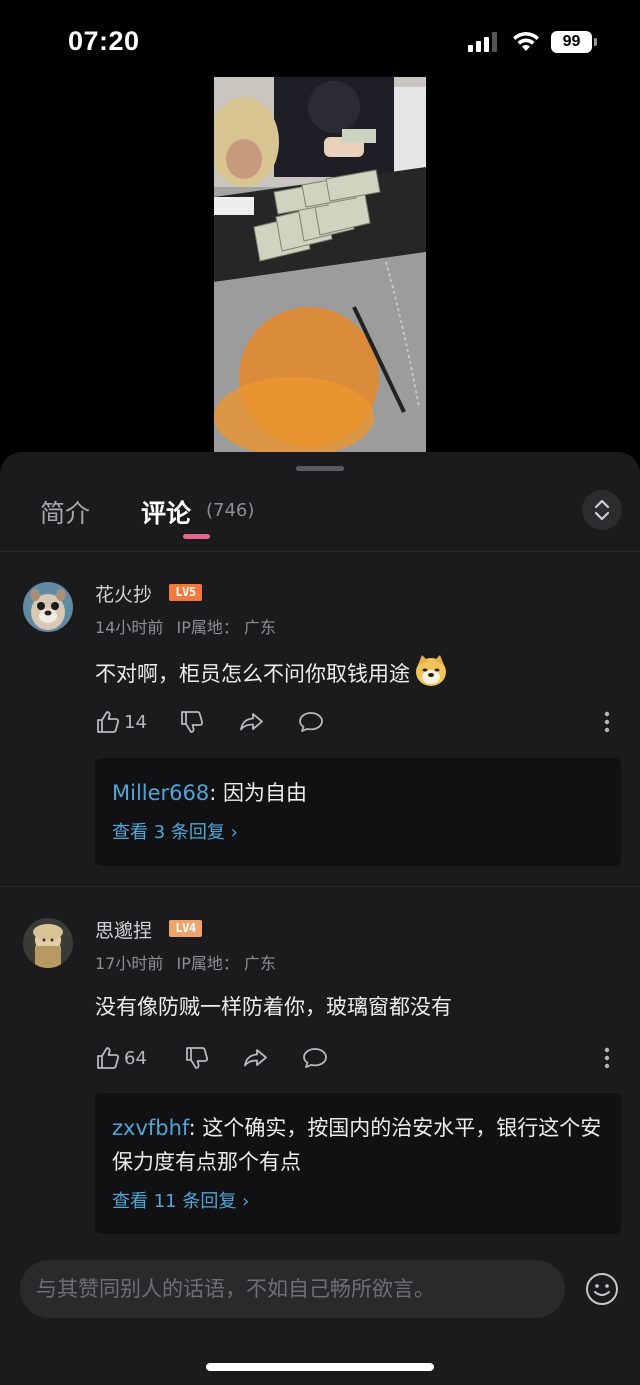 The width and height of the screenshot is (640, 1385). What do you see at coordinates (320, 468) in the screenshot?
I see `sheet-grabber` at bounding box center [320, 468].